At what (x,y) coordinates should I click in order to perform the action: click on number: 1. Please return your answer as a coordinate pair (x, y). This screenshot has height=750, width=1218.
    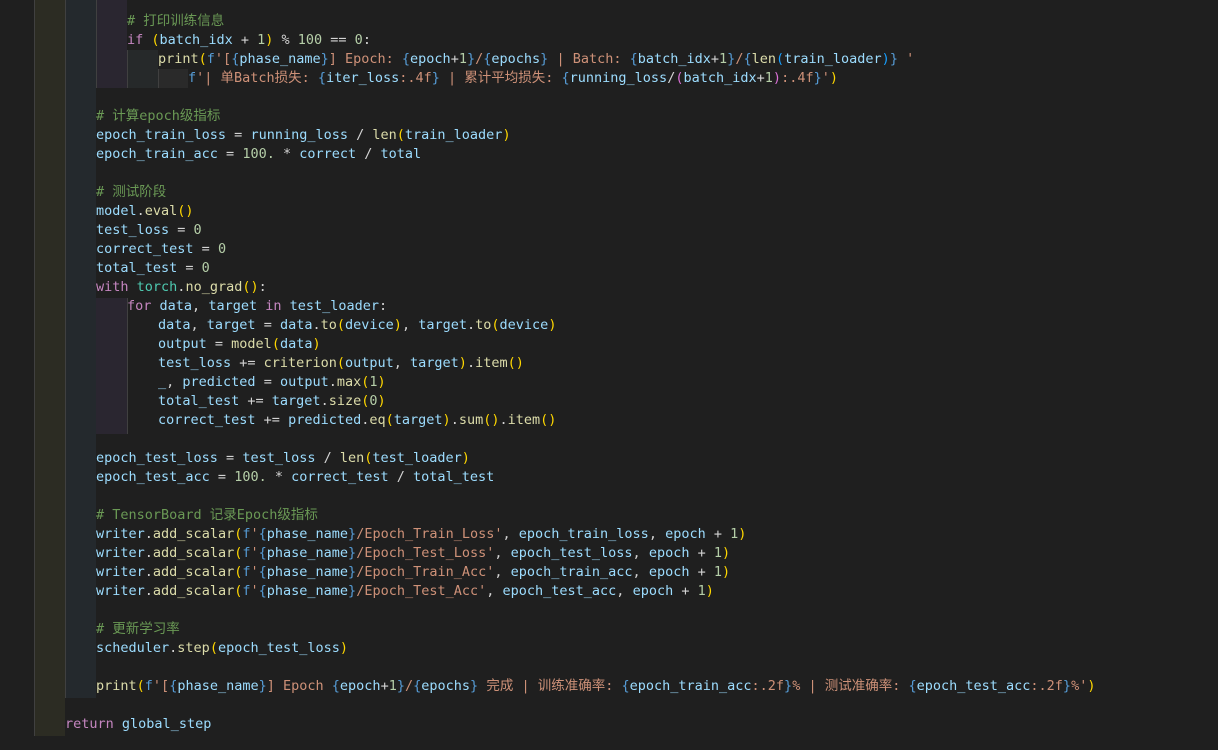
    Looking at the image, I should click on (701, 591).